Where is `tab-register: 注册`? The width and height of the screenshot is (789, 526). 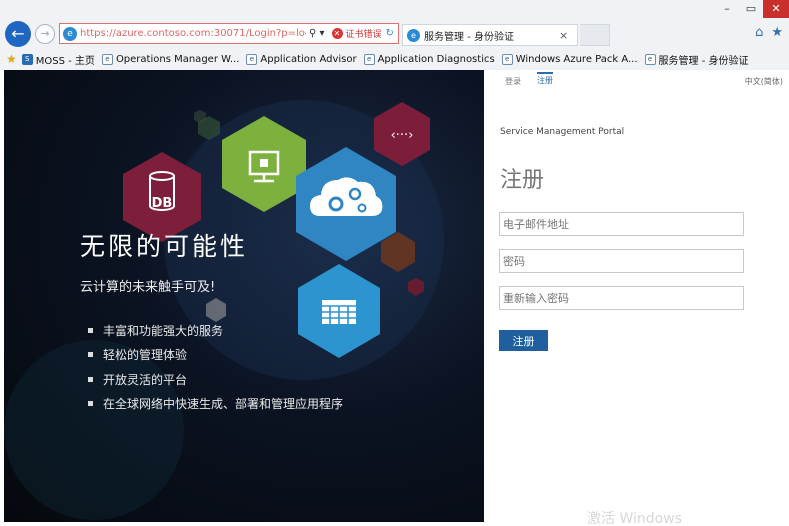
tab-register: 注册 is located at coordinates (545, 80).